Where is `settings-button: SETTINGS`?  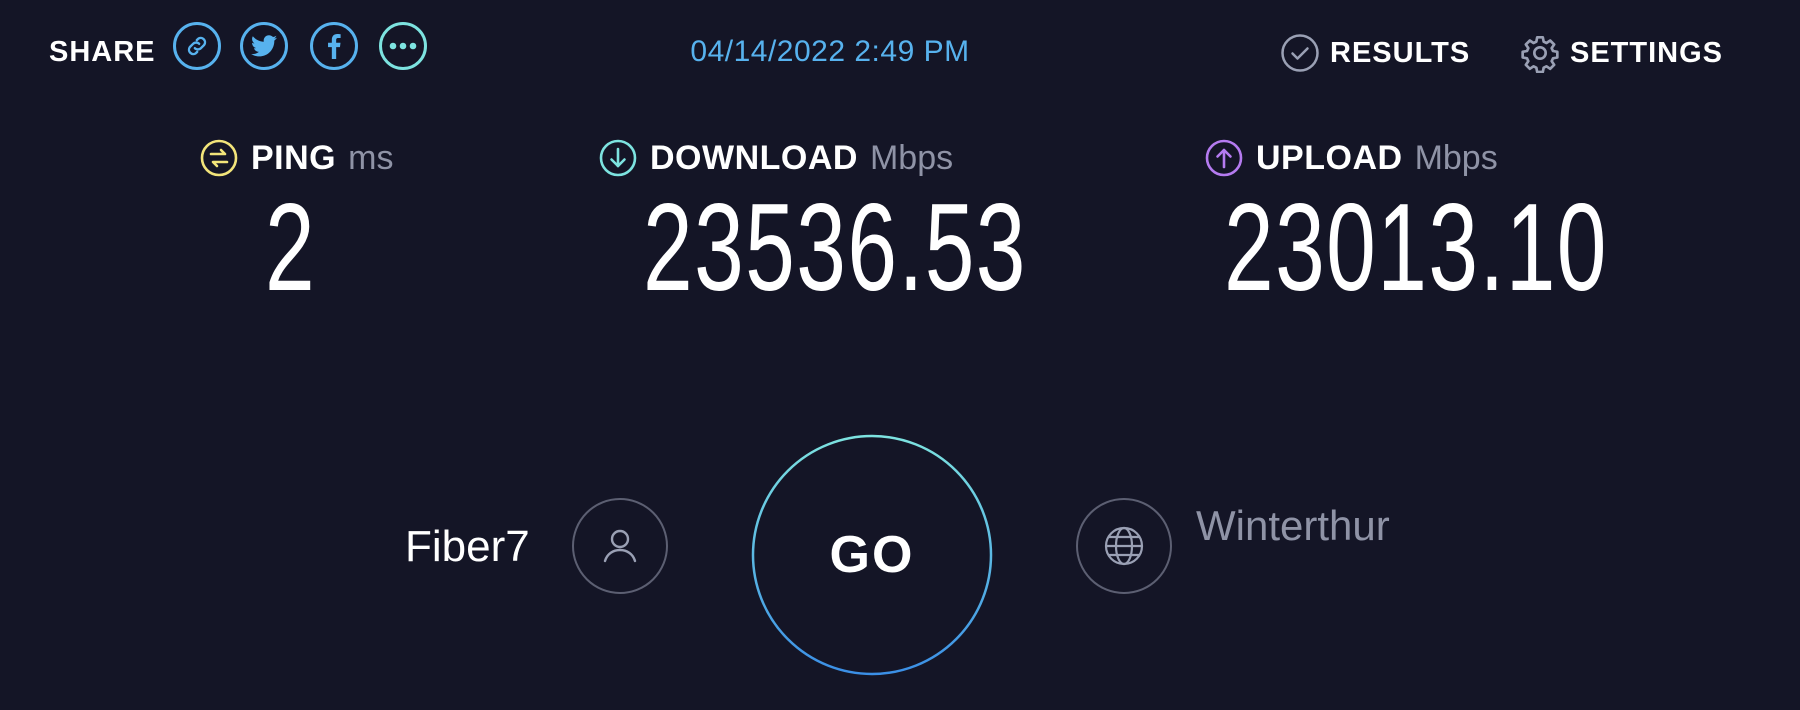 settings-button: SETTINGS is located at coordinates (1621, 53).